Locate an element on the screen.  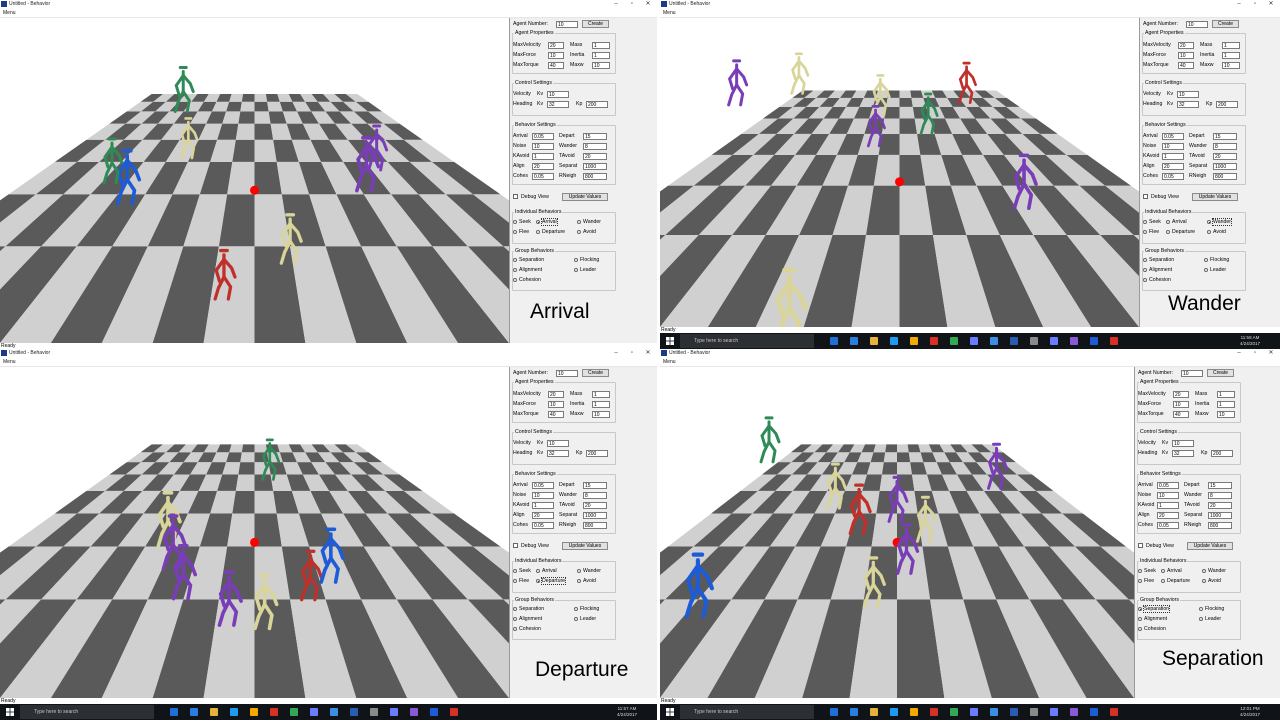
mass-input: 1 is located at coordinates (1231, 45).